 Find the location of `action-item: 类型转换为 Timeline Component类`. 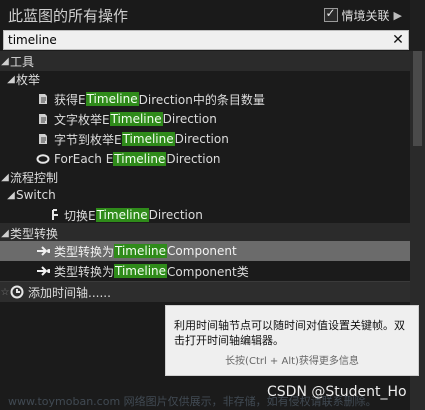

action-item: 类型转换为 Timeline Component类 is located at coordinates (205, 271).